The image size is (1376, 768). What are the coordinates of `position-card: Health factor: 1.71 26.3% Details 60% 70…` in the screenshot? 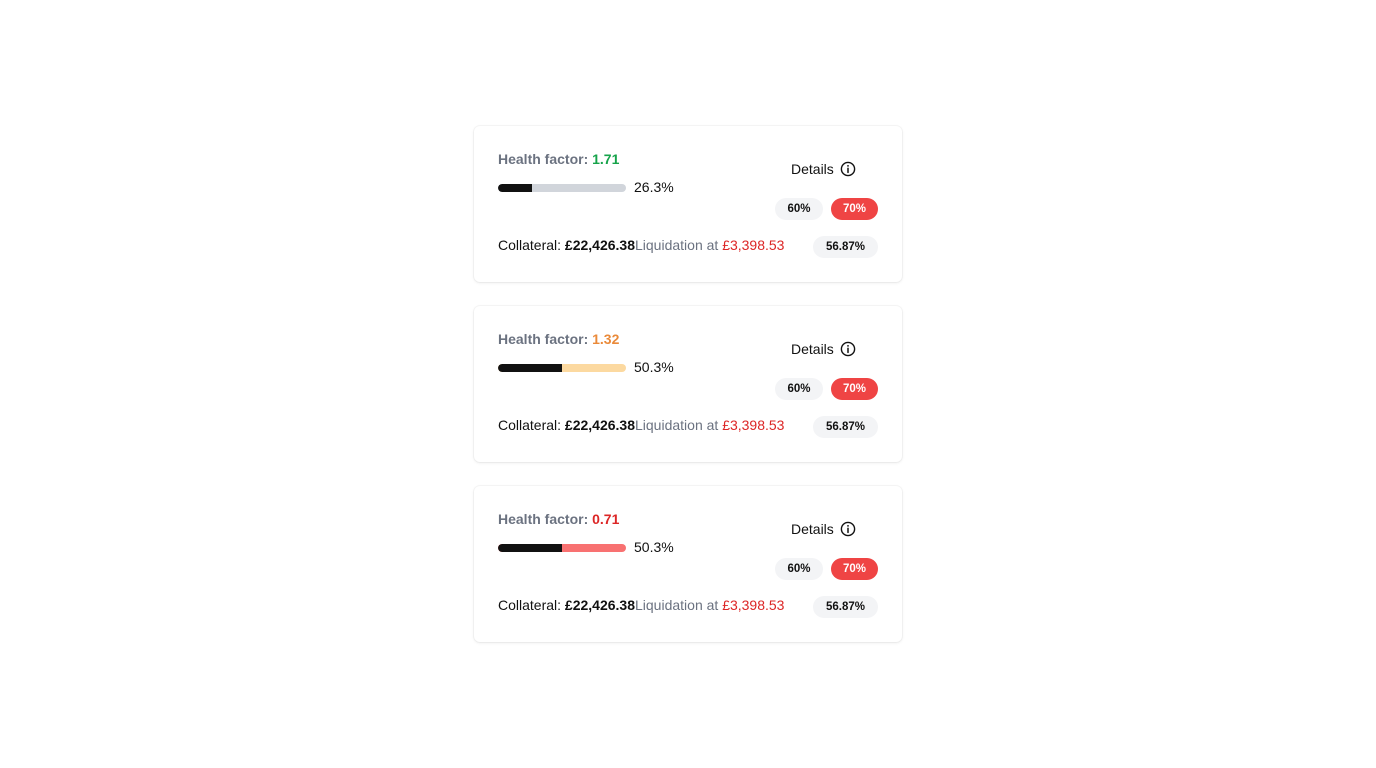 It's located at (688, 204).